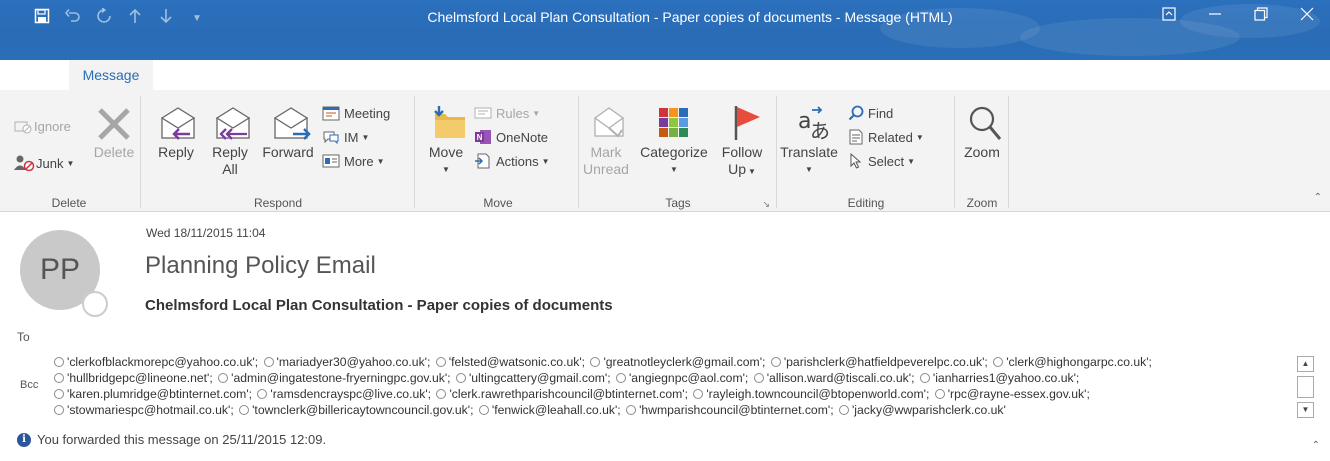  I want to click on ribbon-display-icon, so click(1169, 17).